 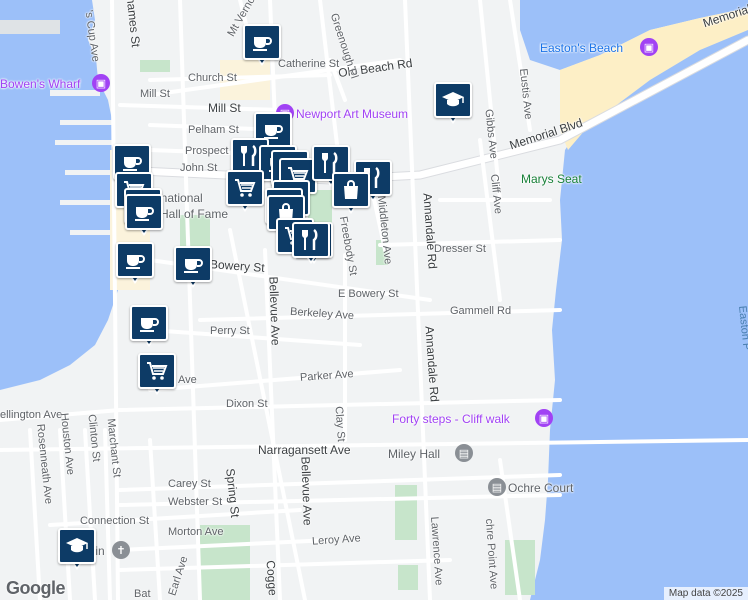 I want to click on map-attribution: Map data ©2025, so click(x=705, y=593).